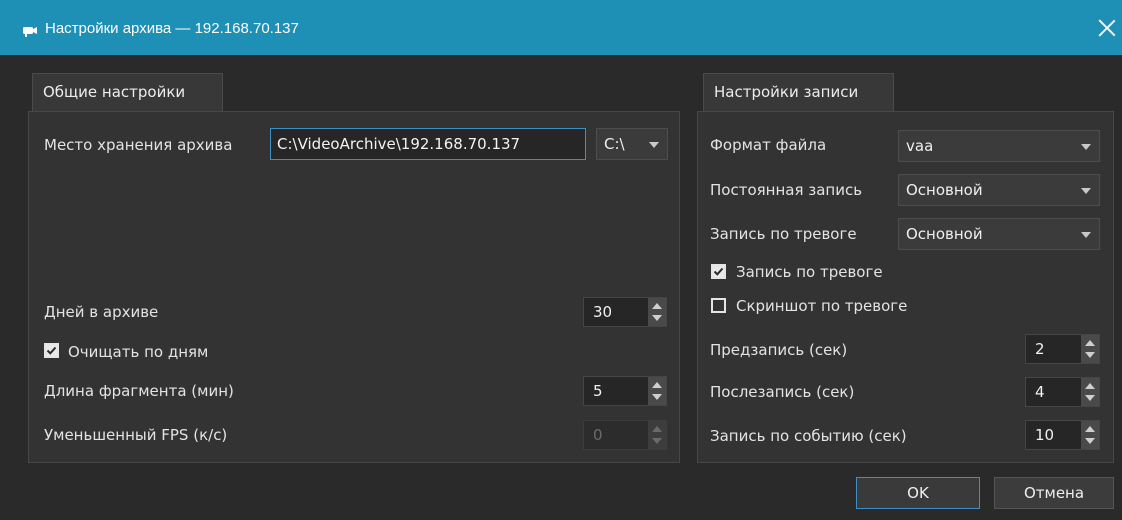  I want to click on constant-recording-select: Основной, so click(999, 190).